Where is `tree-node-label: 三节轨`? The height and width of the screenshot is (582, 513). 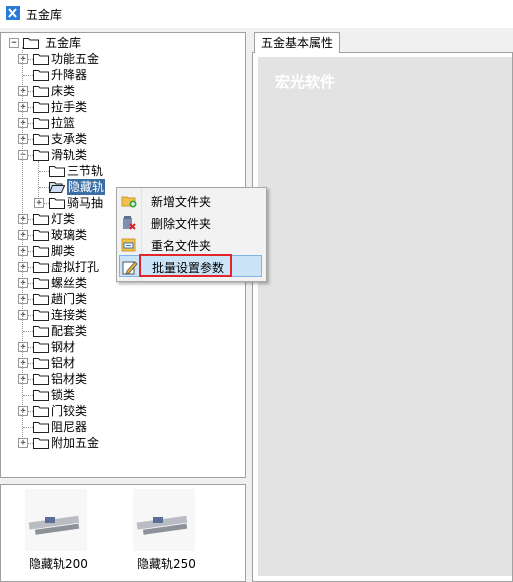
tree-node-label: 三节轨 is located at coordinates (85, 171).